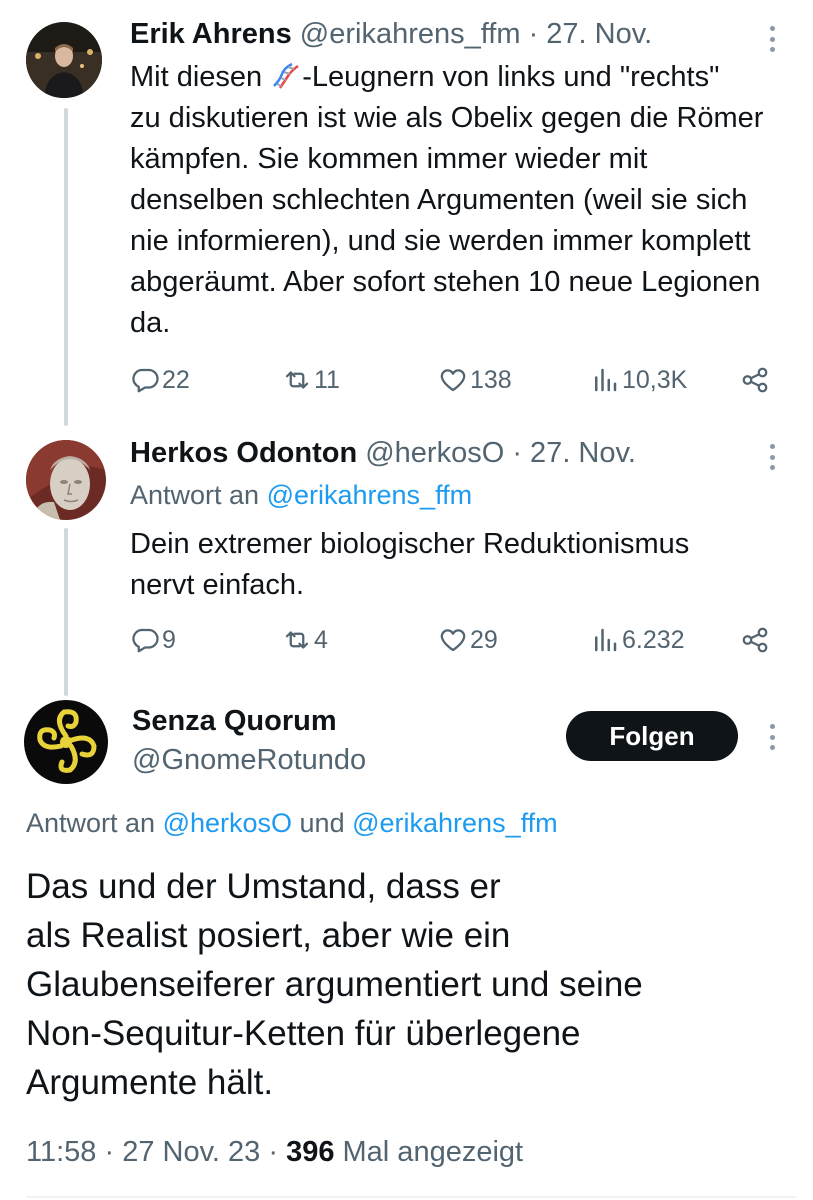 This screenshot has width=813, height=1200. I want to click on user-handle: @herkosO, so click(434, 453).